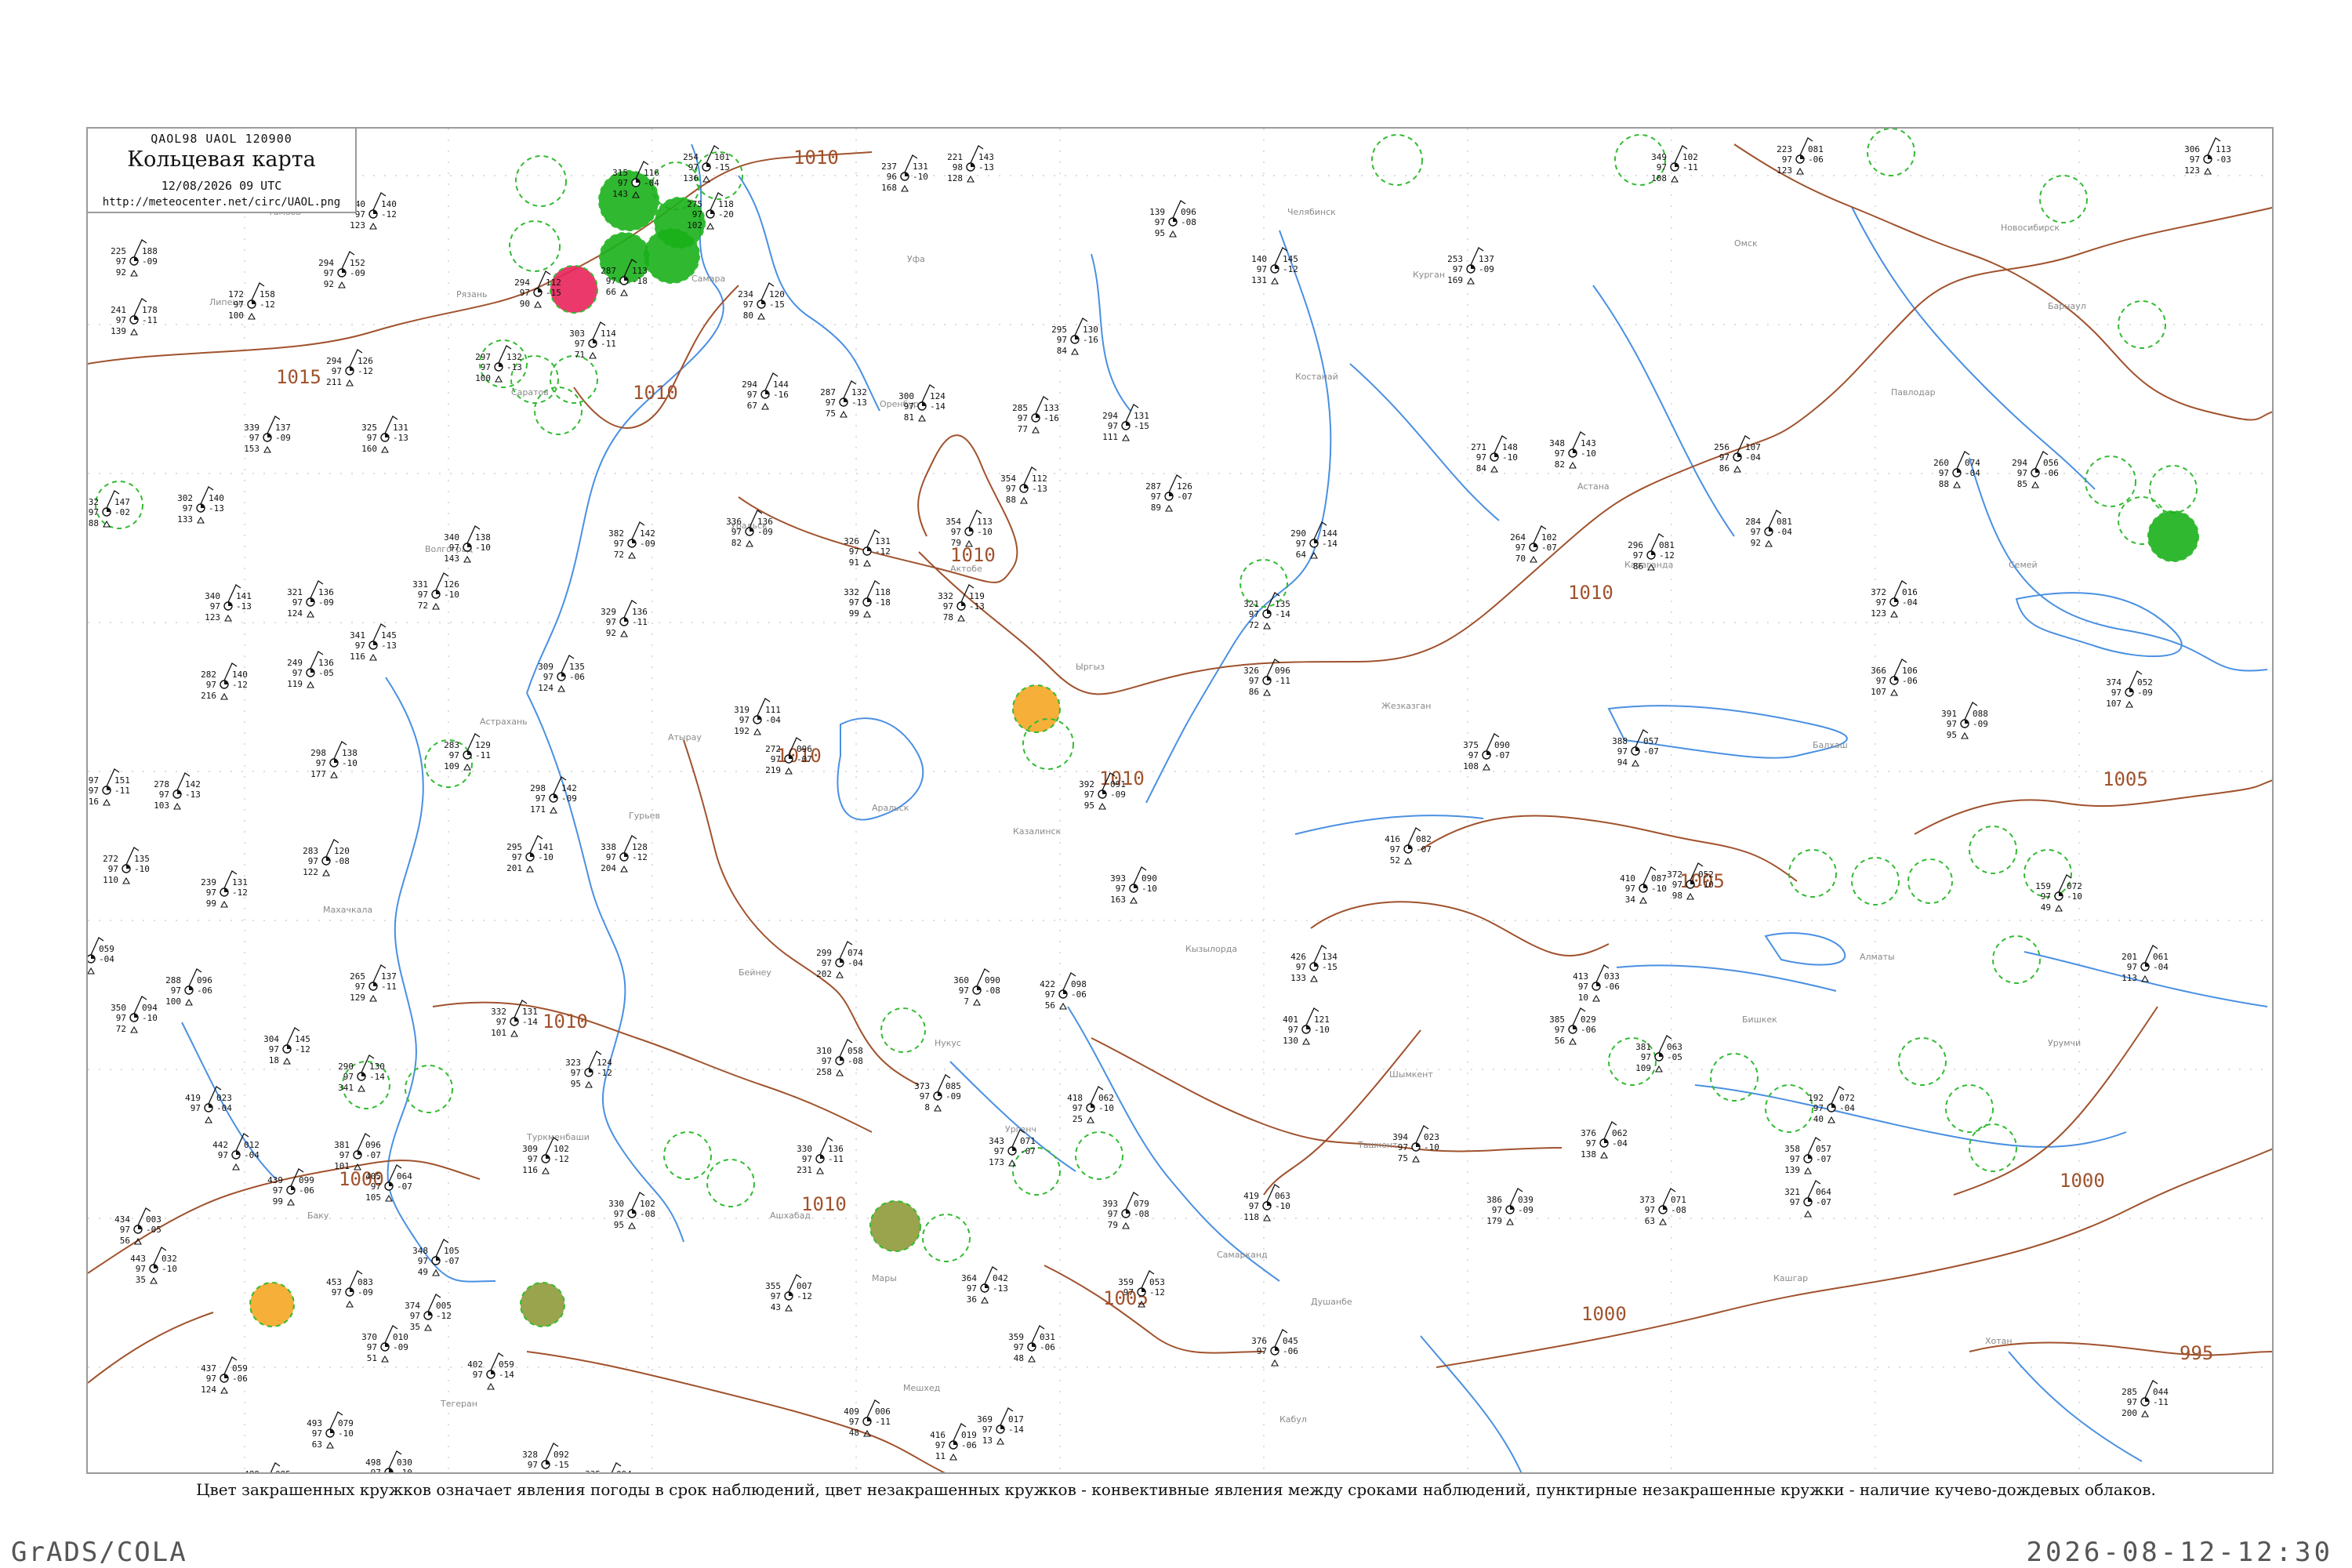  What do you see at coordinates (1816, 1098) in the screenshot?
I see `station-value: 192` at bounding box center [1816, 1098].